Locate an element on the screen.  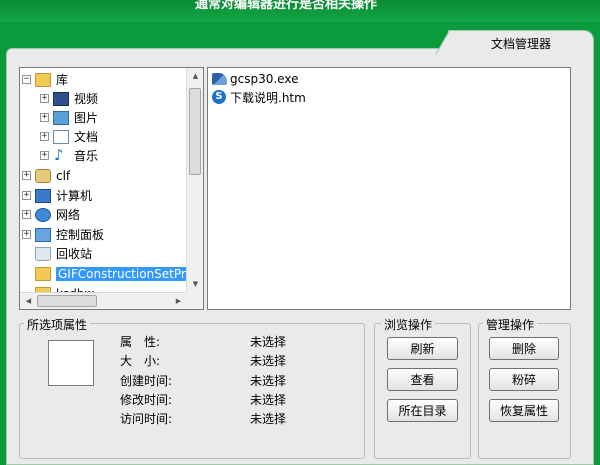
prop-value-size: 未选择 is located at coordinates (268, 361).